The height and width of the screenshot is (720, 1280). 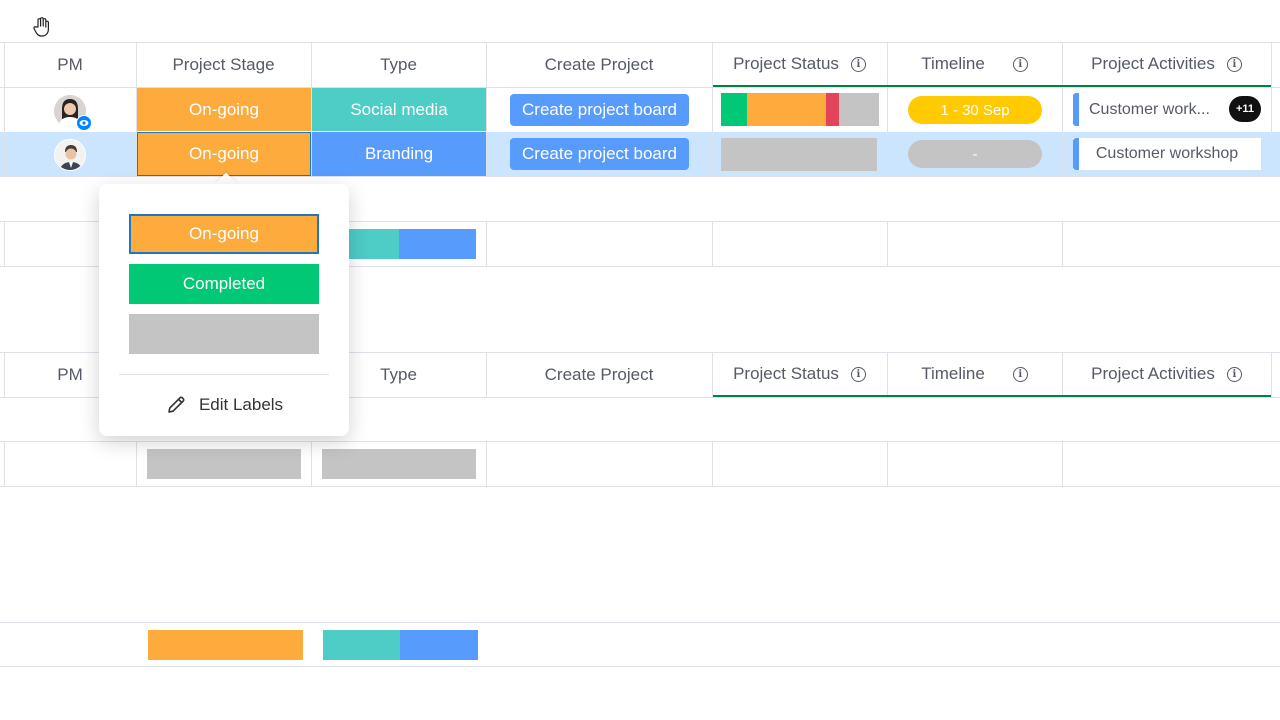 I want to click on pencil-icon, so click(x=176, y=404).